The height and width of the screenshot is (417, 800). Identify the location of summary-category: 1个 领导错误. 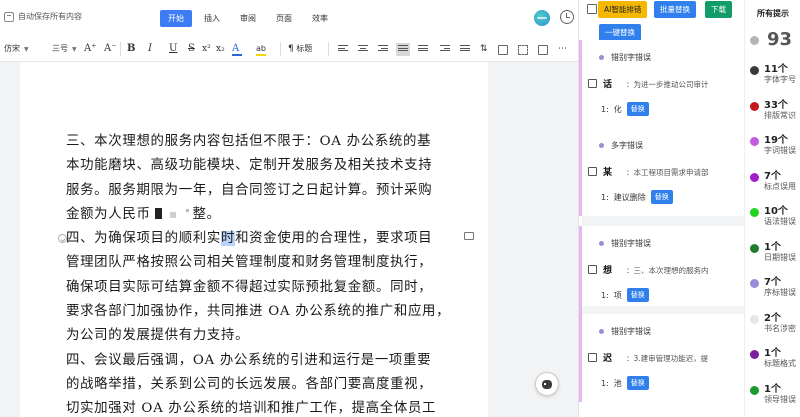
(772, 398).